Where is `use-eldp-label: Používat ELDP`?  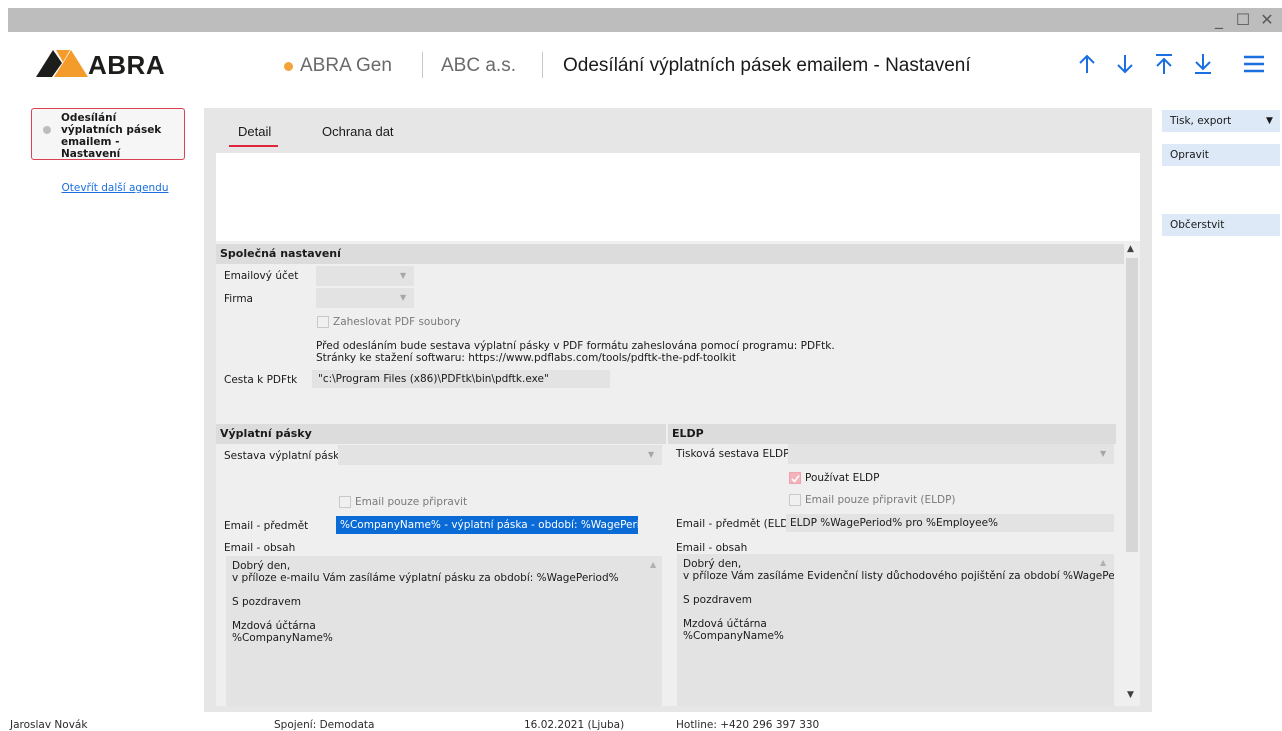 use-eldp-label: Používat ELDP is located at coordinates (842, 478).